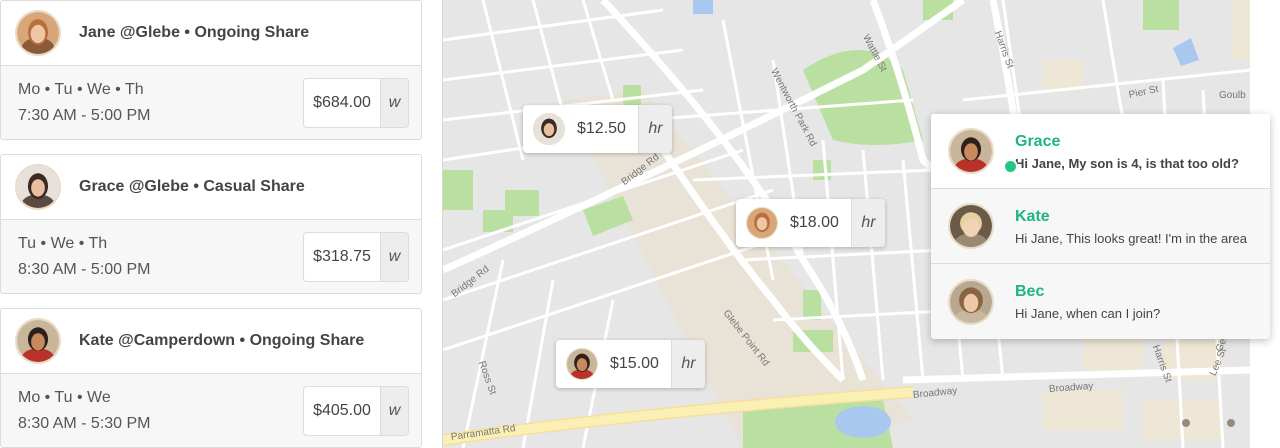 This screenshot has height=448, width=1280. I want to click on message-sender: Bec, so click(1030, 291).